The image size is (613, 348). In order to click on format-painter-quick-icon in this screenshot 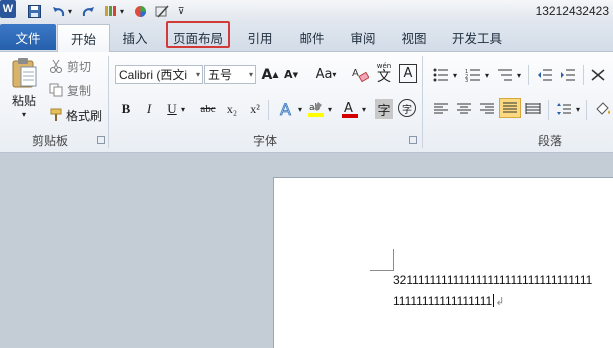, I will do `click(110, 11)`.